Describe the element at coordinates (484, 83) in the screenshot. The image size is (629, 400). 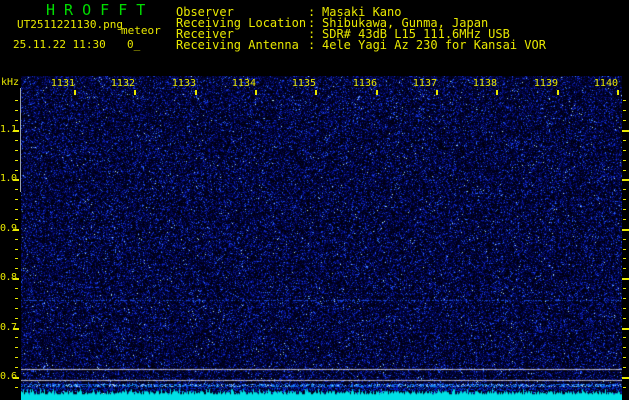
I see `time-tick-label: 1138` at that location.